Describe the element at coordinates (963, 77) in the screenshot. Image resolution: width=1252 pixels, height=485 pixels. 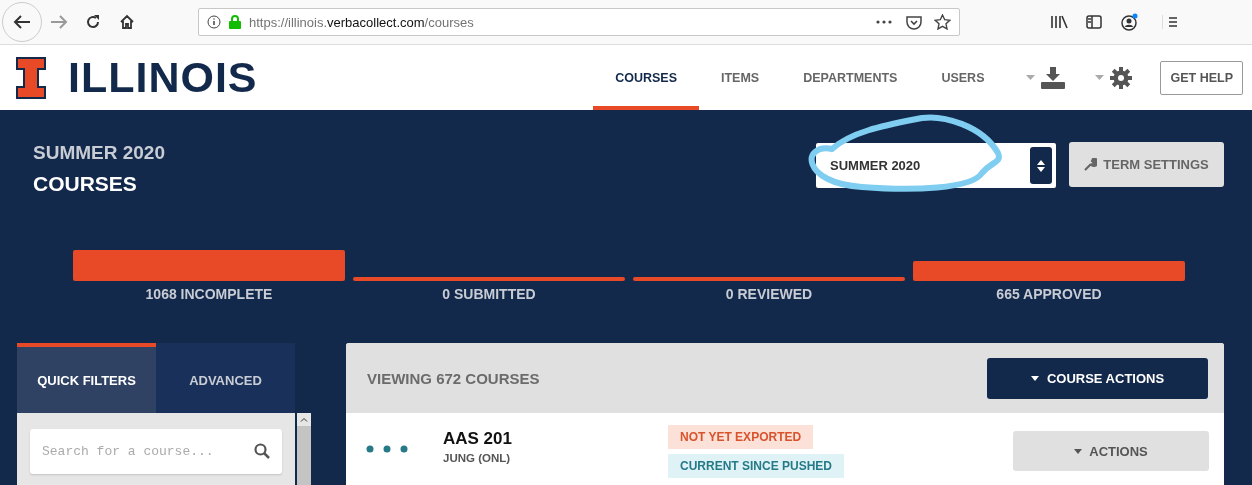
I see `nav-tab: USERS` at that location.